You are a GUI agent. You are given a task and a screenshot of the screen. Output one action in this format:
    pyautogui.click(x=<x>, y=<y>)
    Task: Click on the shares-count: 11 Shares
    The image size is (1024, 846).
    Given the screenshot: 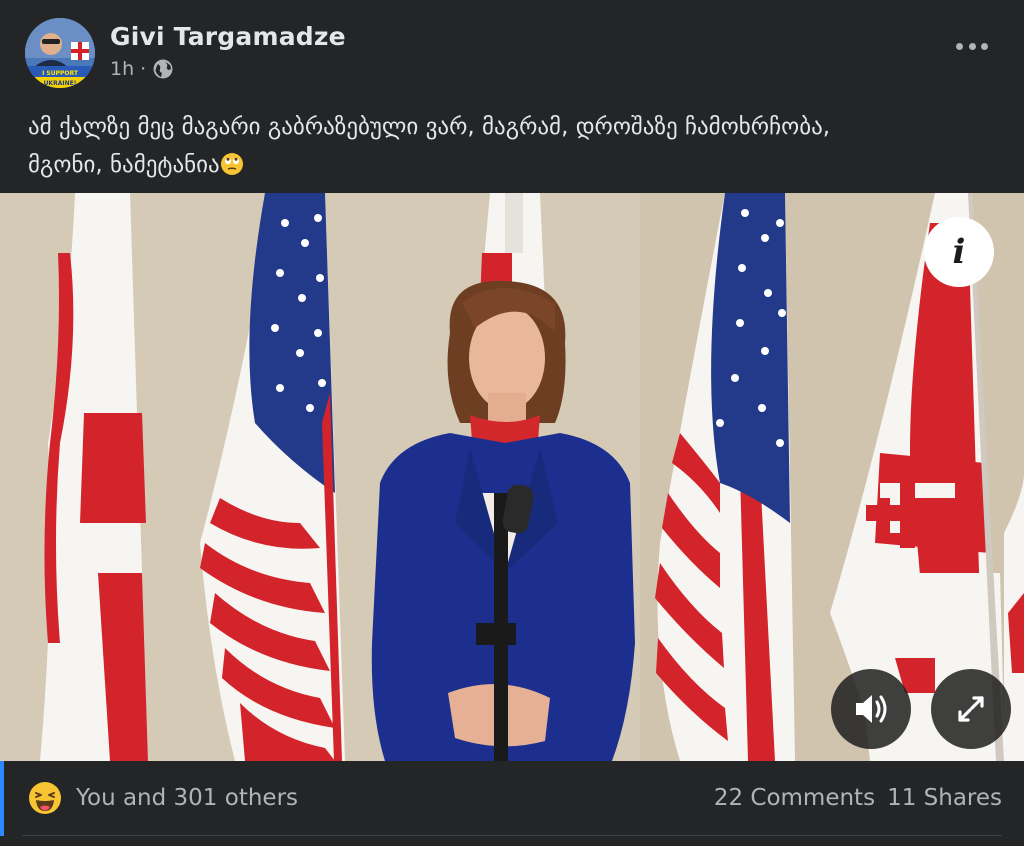 What is the action you would take?
    pyautogui.click(x=944, y=798)
    